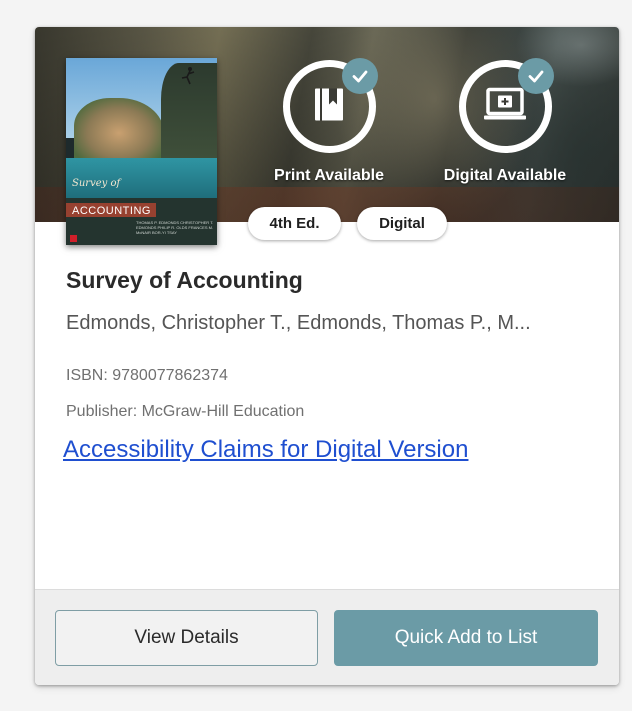 Image resolution: width=632 pixels, height=711 pixels. I want to click on digital-ring, so click(506, 105).